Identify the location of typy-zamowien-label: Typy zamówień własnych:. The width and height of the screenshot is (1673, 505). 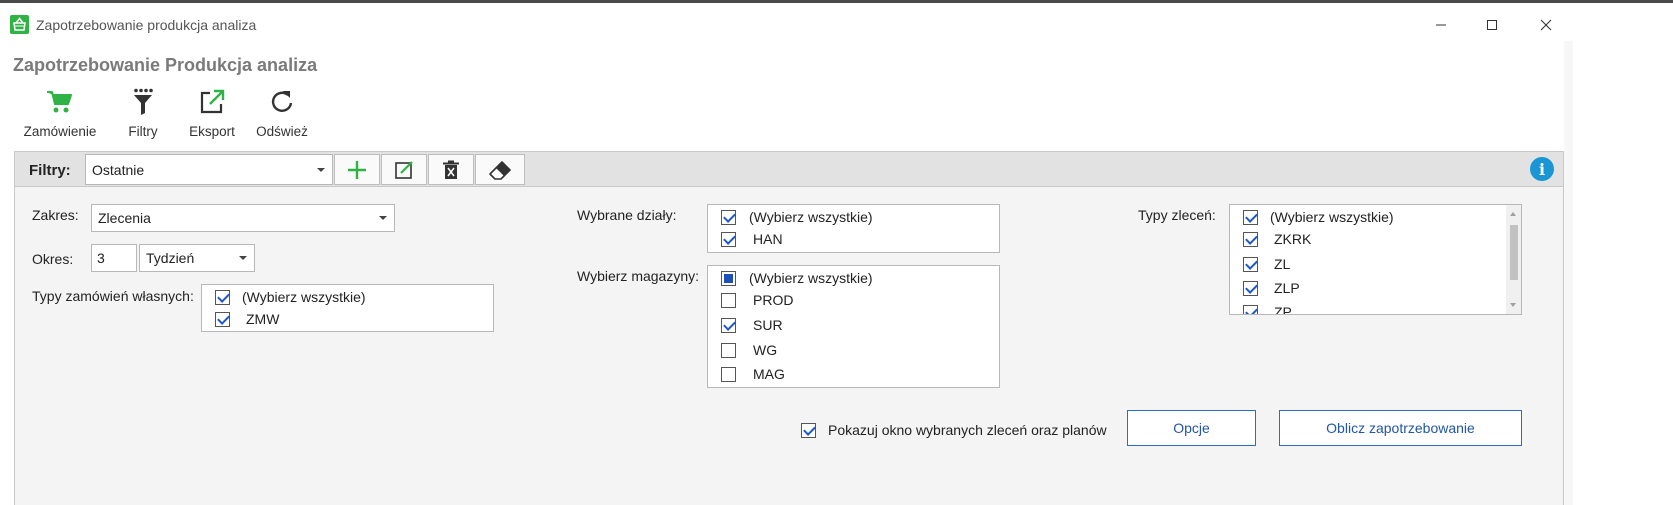
(113, 296).